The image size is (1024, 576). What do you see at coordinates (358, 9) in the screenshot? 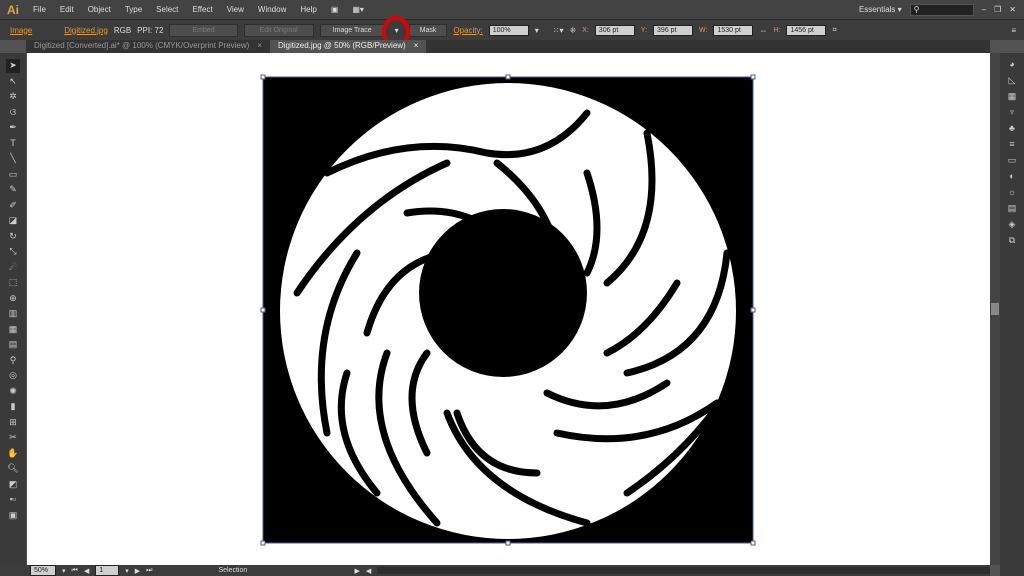
I see `arrange-documents-icon: ▦▾` at bounding box center [358, 9].